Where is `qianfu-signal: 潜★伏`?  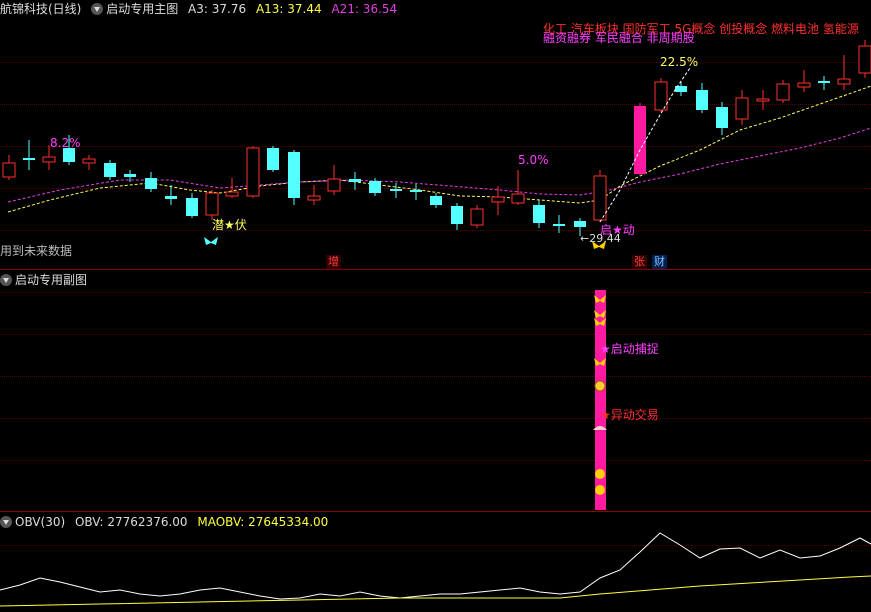 qianfu-signal: 潜★伏 is located at coordinates (229, 225).